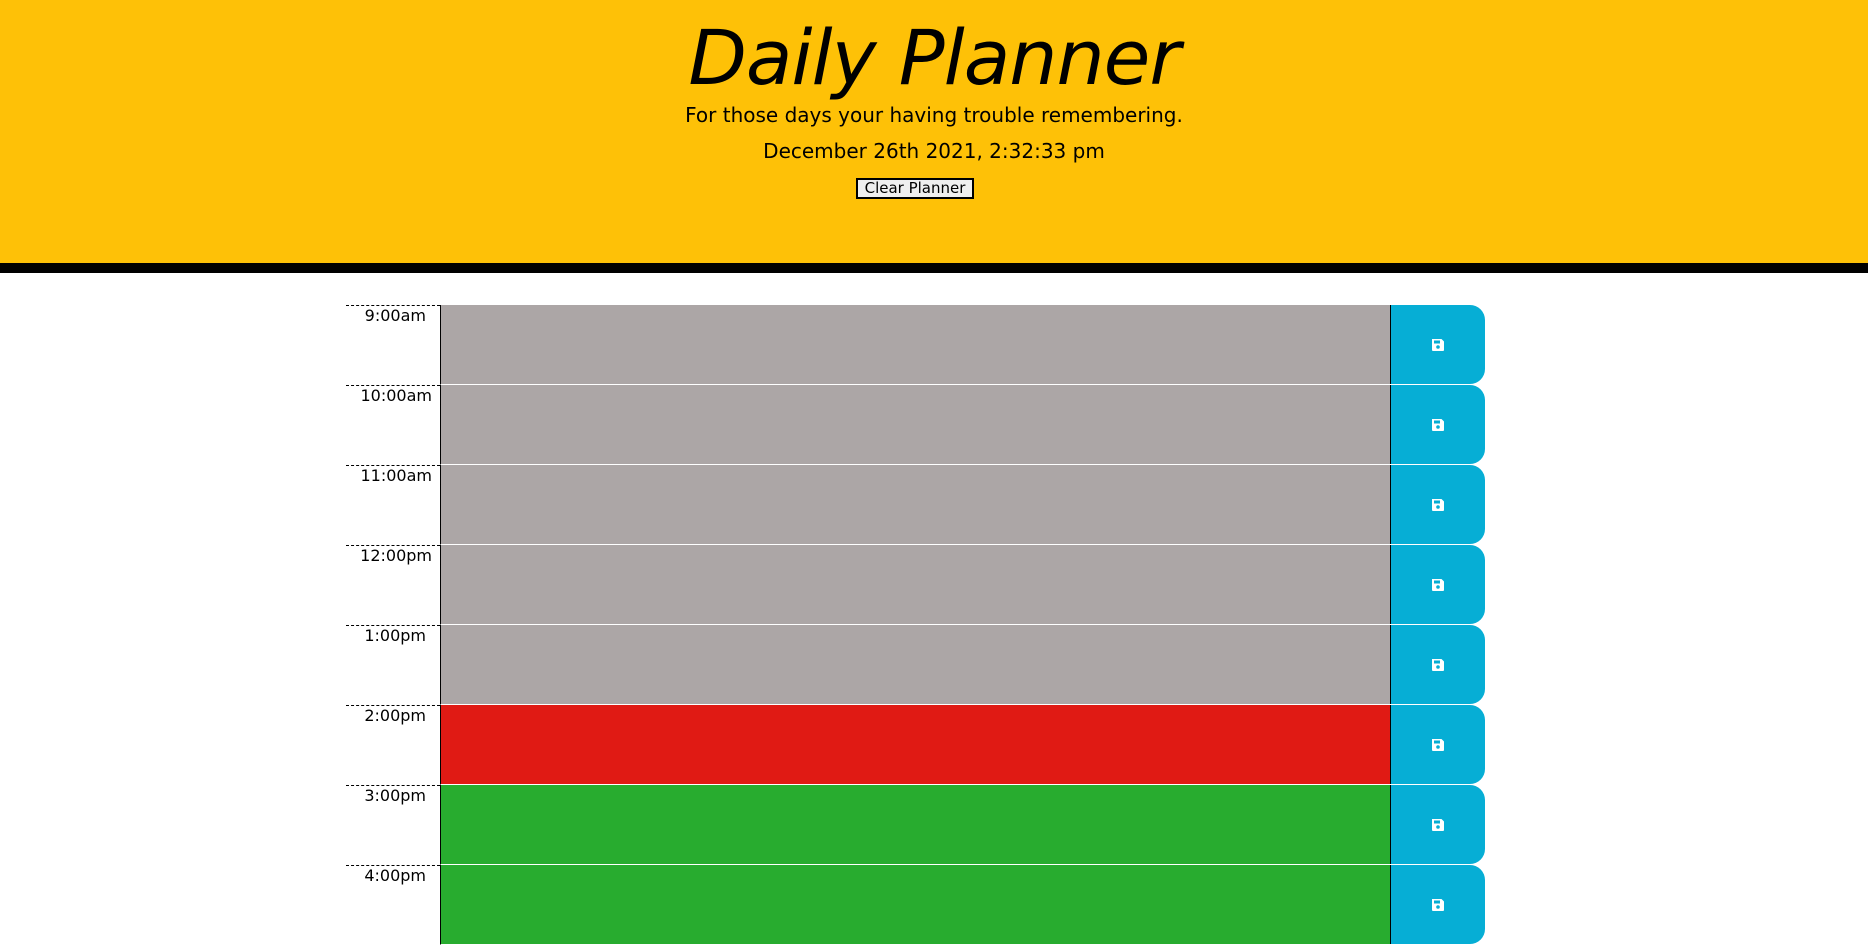 The height and width of the screenshot is (945, 1868). I want to click on time-block-row: 2:00pm, so click(916, 745).